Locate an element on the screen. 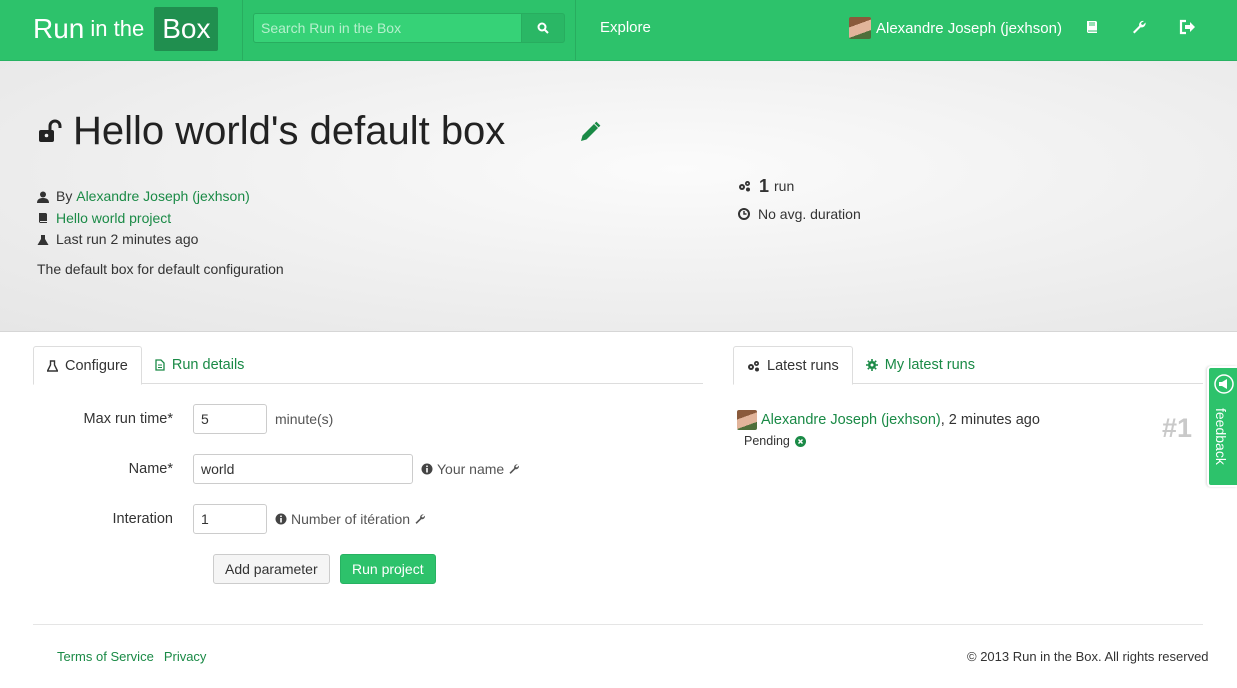 The height and width of the screenshot is (688, 1237). last-run-text: Last run 2 minutes ago is located at coordinates (127, 239).